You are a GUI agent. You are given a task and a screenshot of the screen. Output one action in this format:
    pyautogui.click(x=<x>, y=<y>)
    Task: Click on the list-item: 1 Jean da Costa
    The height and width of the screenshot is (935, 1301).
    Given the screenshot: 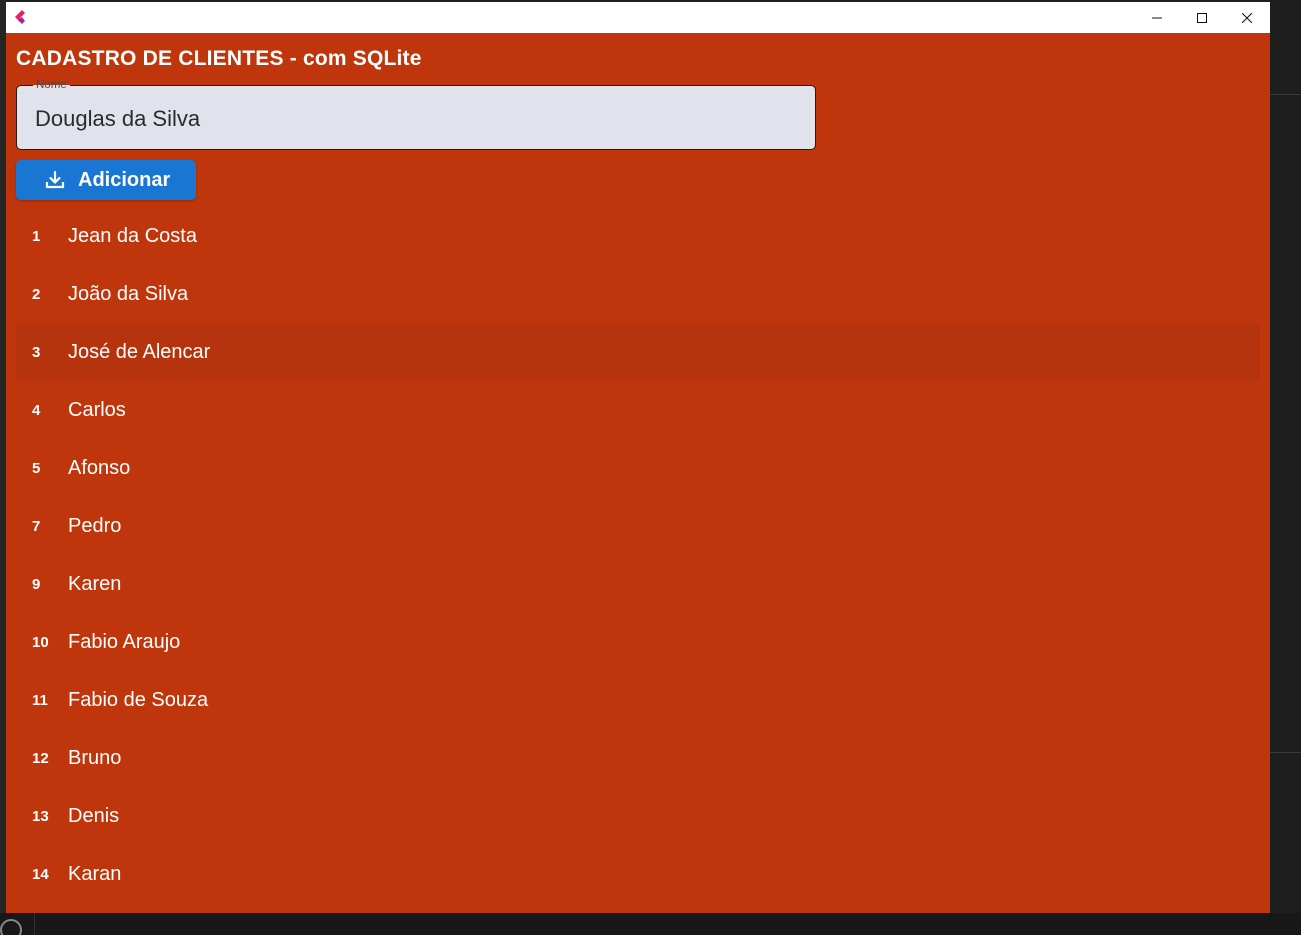 What is the action you would take?
    pyautogui.click(x=638, y=236)
    